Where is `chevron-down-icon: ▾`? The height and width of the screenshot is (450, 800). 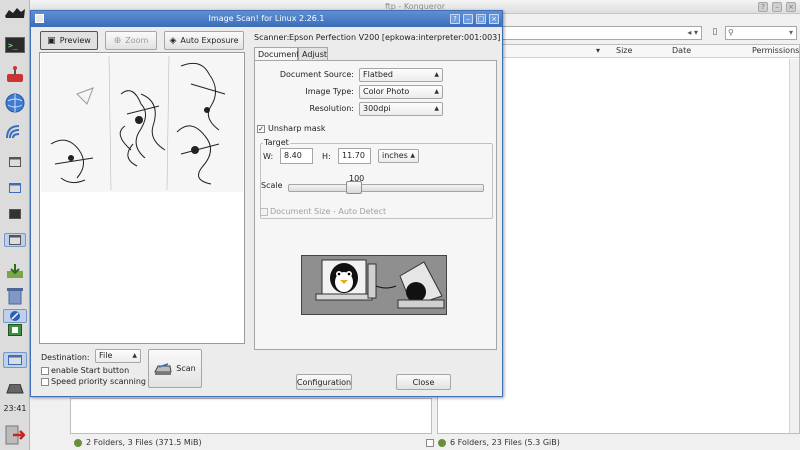
chevron-down-icon: ▾ is located at coordinates (791, 33).